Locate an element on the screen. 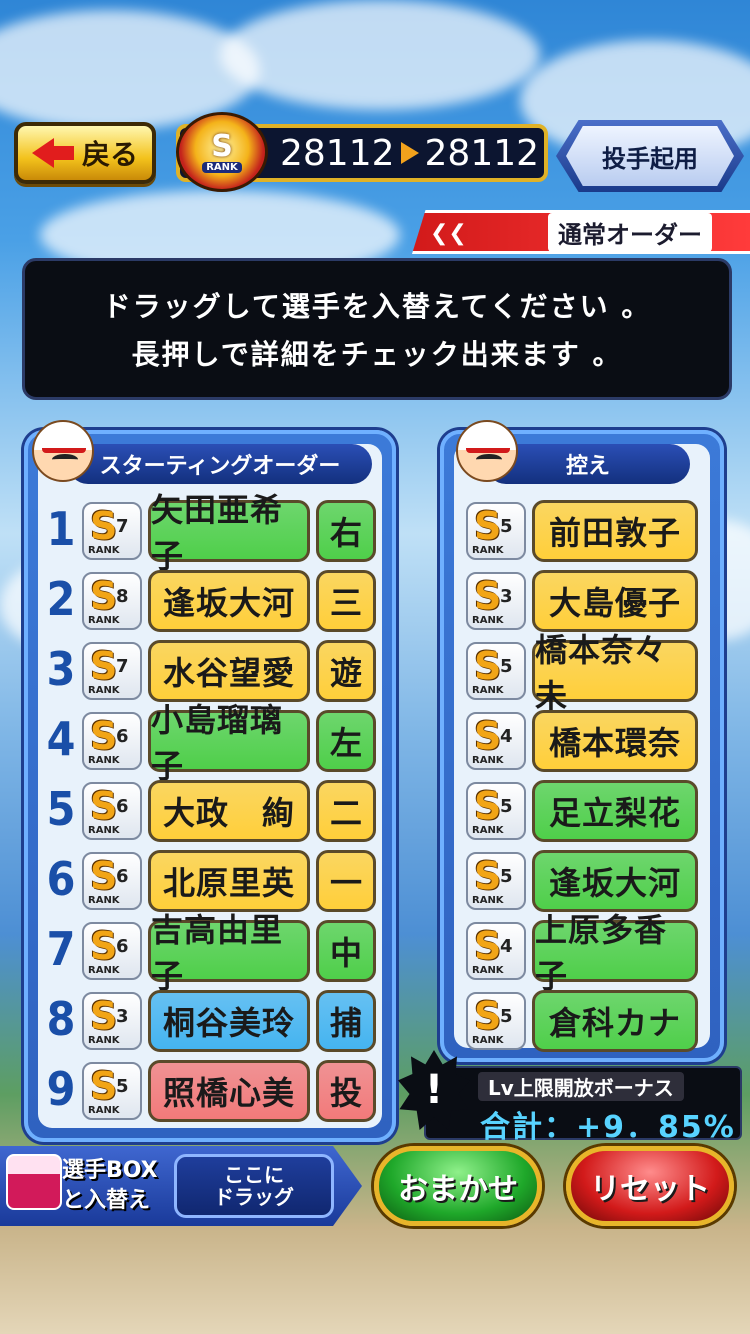 The image size is (750, 1334). score-next: 28112 is located at coordinates (482, 153).